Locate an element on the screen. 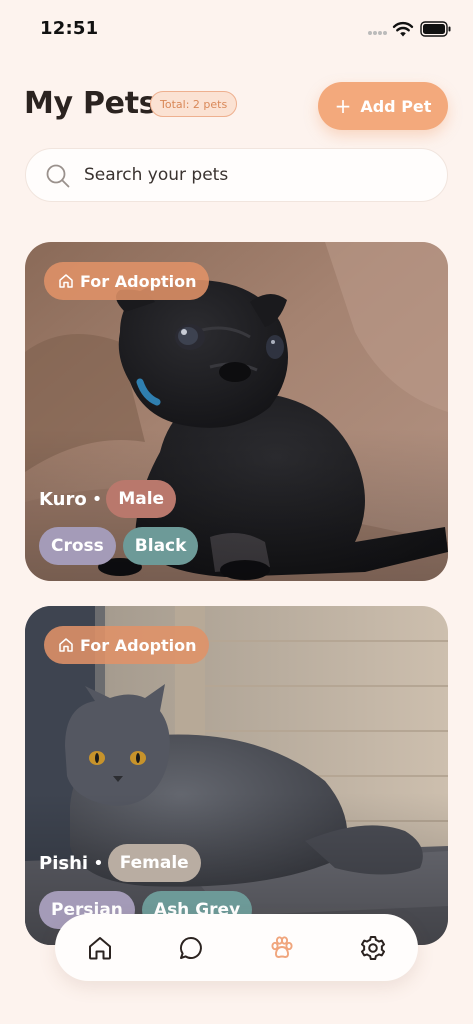 The image size is (473, 1024). gender-chip: Male is located at coordinates (141, 499).